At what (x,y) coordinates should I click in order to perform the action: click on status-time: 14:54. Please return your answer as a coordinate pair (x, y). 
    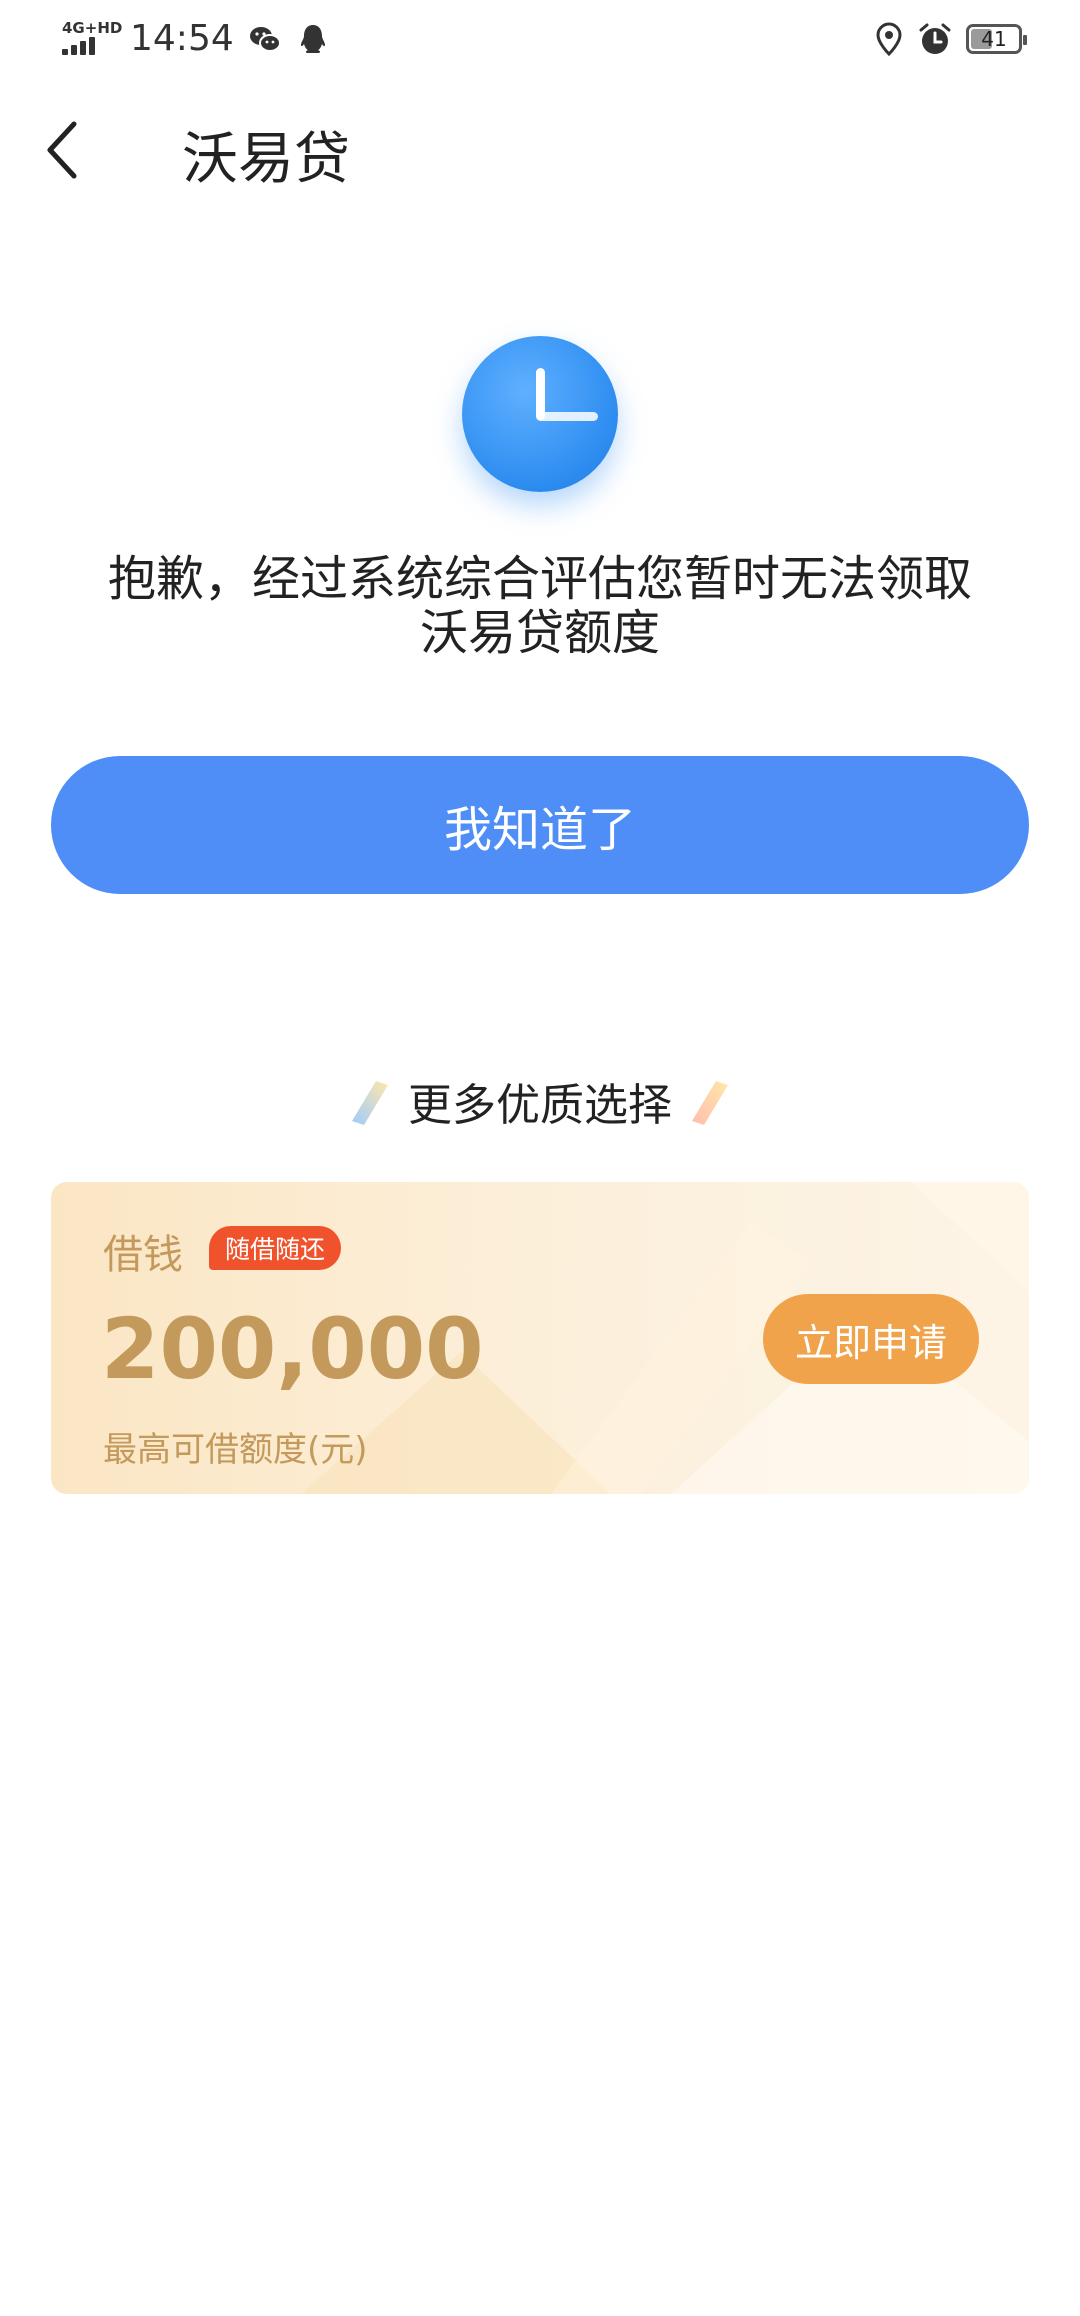
    Looking at the image, I should click on (182, 38).